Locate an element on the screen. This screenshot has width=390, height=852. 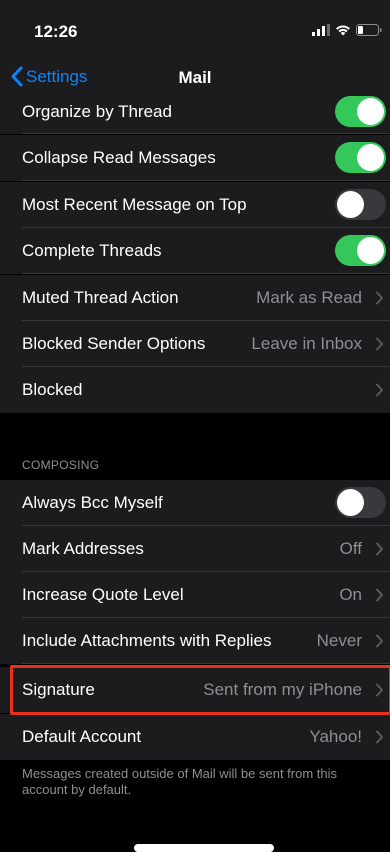
row-label: Organize by Thread is located at coordinates (97, 111).